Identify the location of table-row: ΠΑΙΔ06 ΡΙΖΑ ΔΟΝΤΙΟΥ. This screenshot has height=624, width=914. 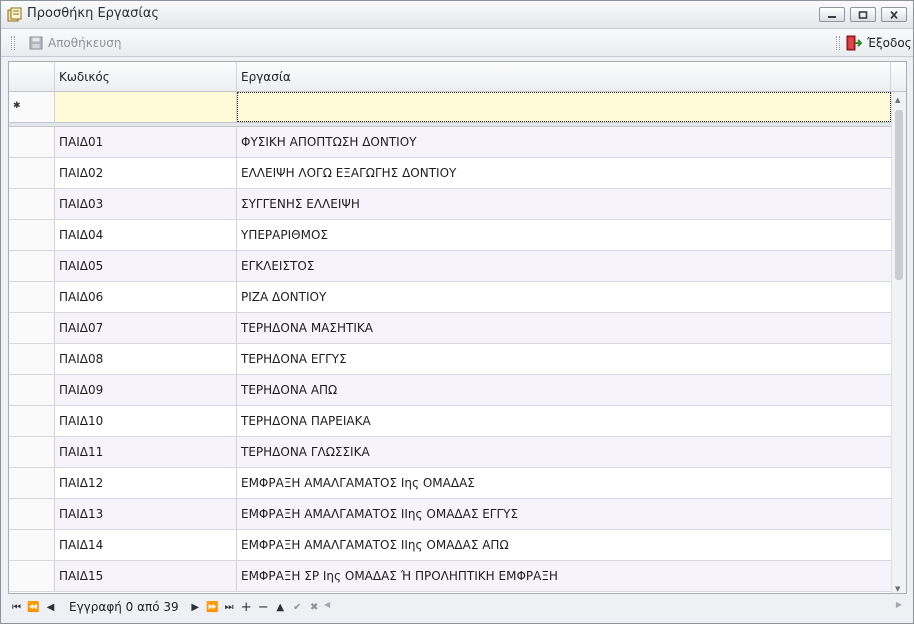
(450, 297).